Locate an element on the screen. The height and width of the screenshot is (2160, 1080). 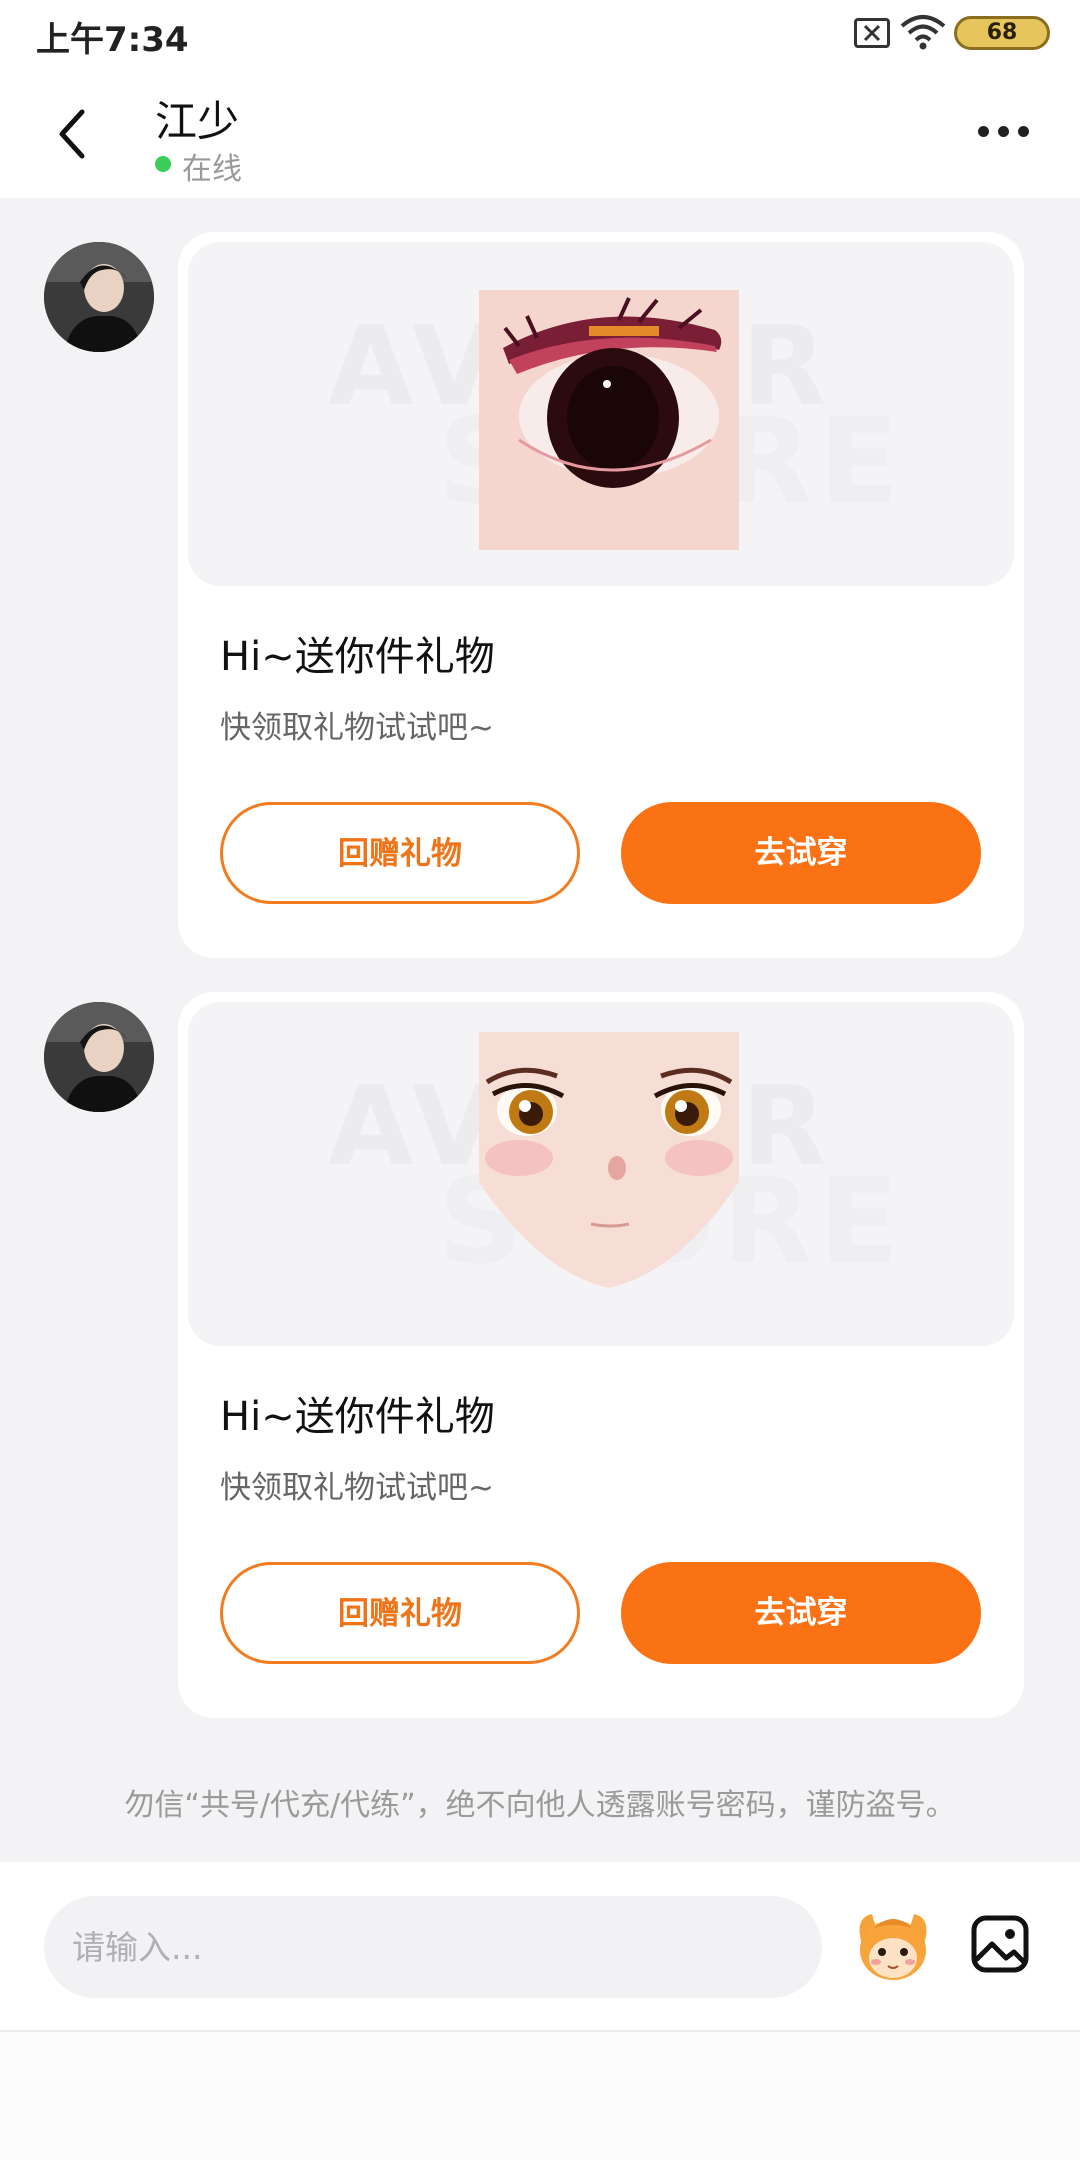
message-composer is located at coordinates (540, 1946).